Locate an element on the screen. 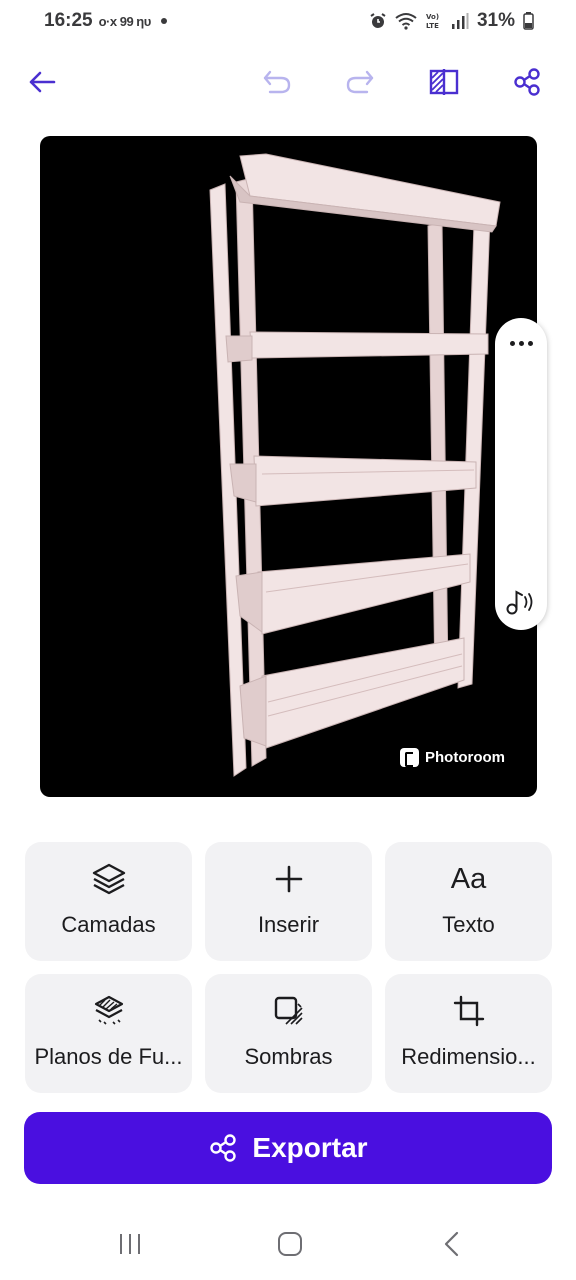 The height and width of the screenshot is (1280, 576). tool-insert: Inserir is located at coordinates (288, 901).